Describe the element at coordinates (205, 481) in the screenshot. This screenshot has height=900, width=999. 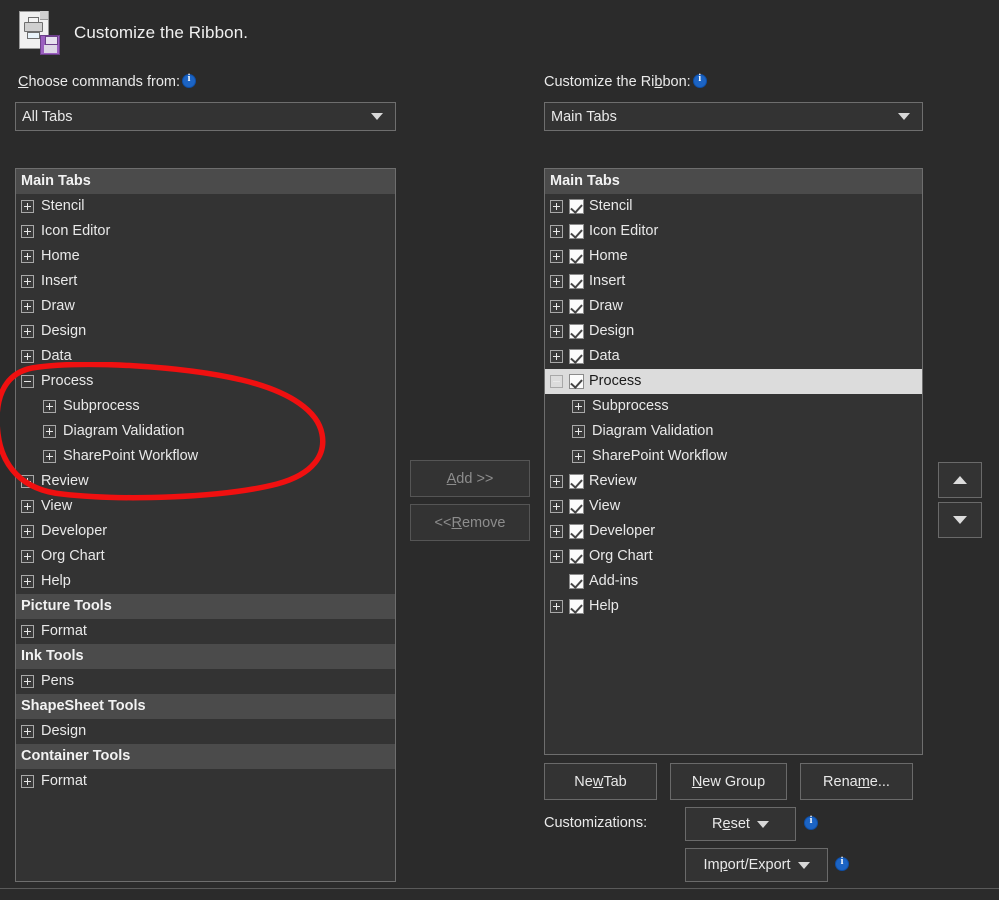
I see `list-item: Review` at that location.